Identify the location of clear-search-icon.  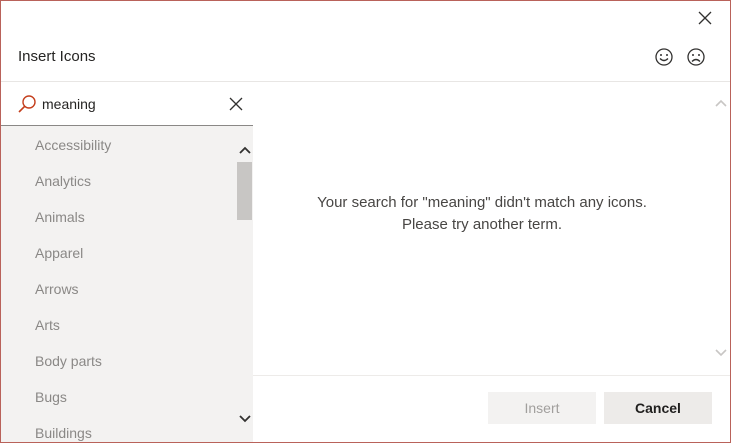
(236, 104).